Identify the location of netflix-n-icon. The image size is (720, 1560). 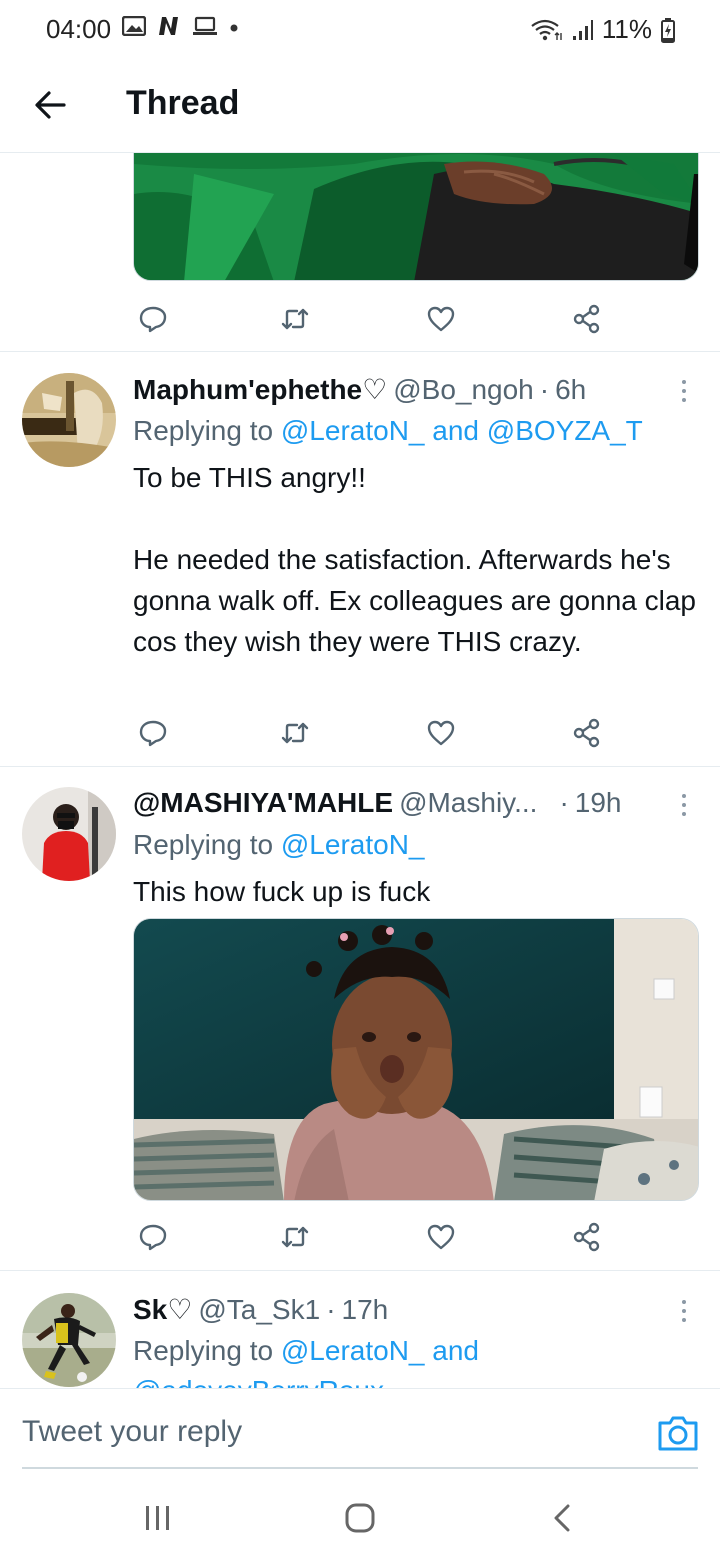
(168, 26).